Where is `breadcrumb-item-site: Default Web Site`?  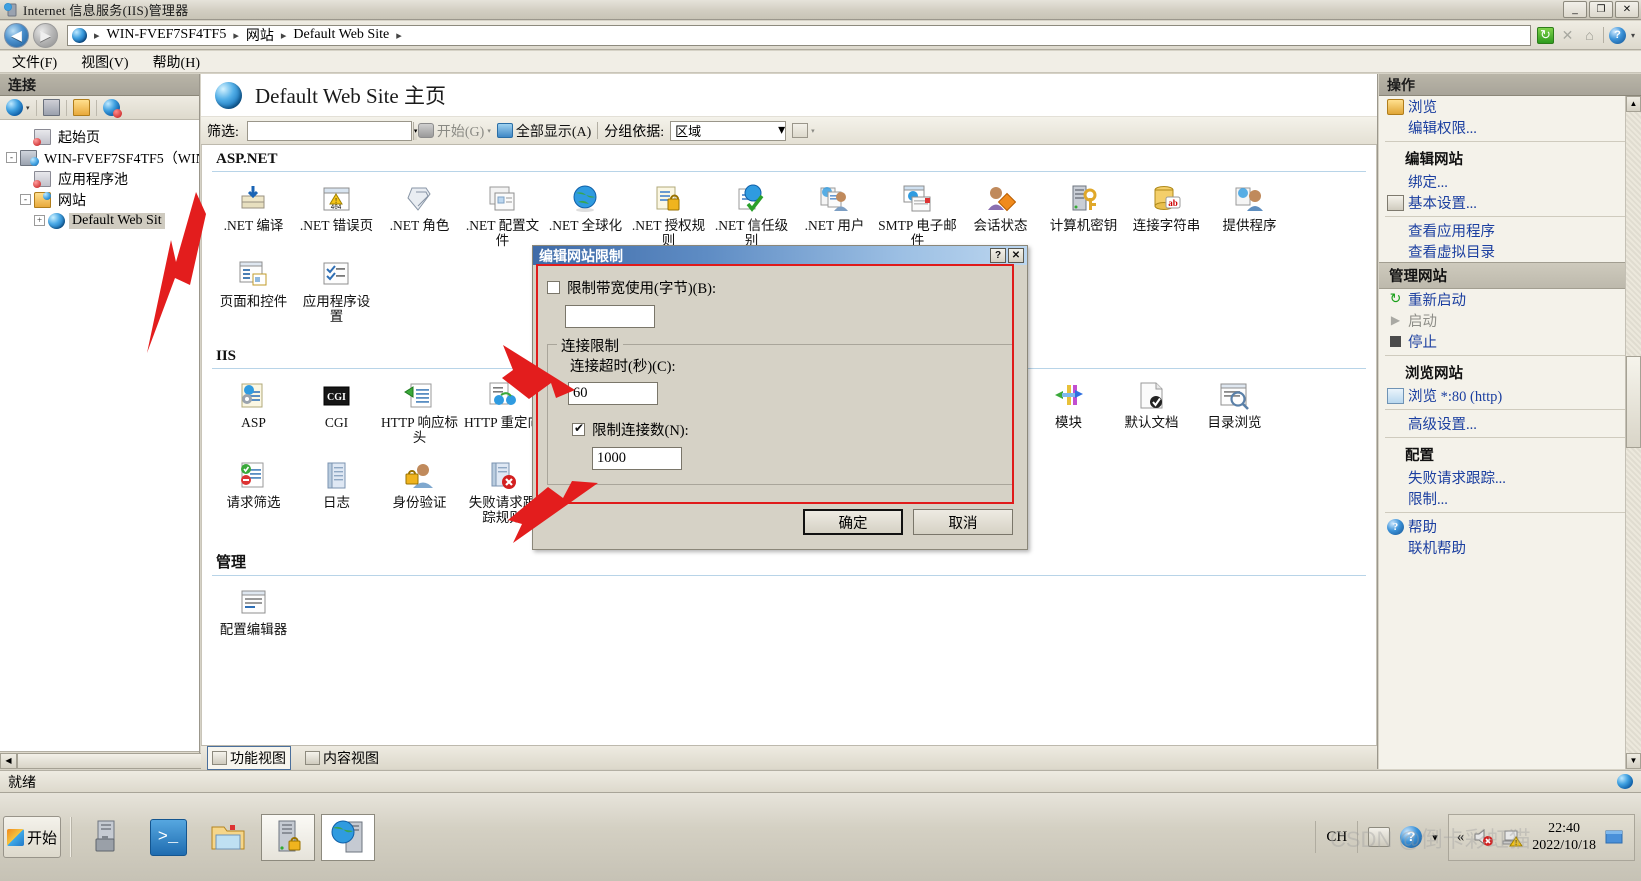
breadcrumb-item-site: Default Web Site is located at coordinates (341, 35).